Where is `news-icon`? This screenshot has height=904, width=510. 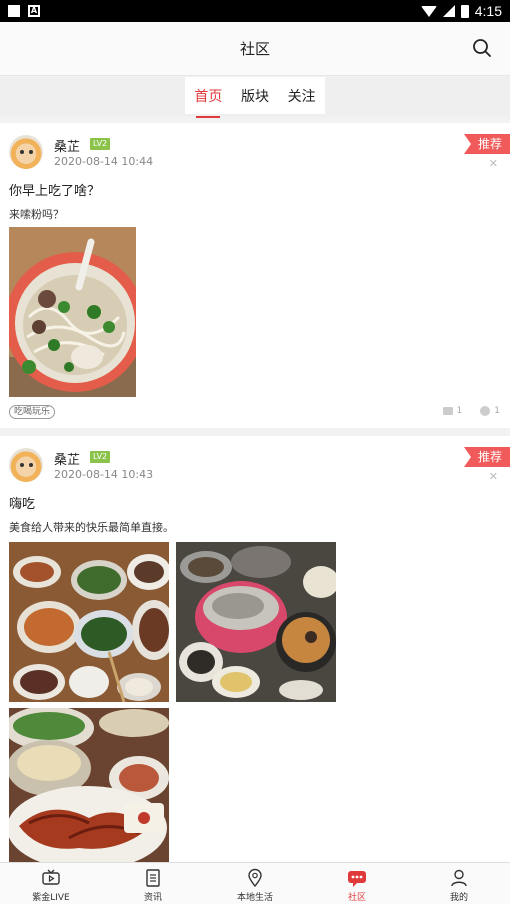 news-icon is located at coordinates (153, 878).